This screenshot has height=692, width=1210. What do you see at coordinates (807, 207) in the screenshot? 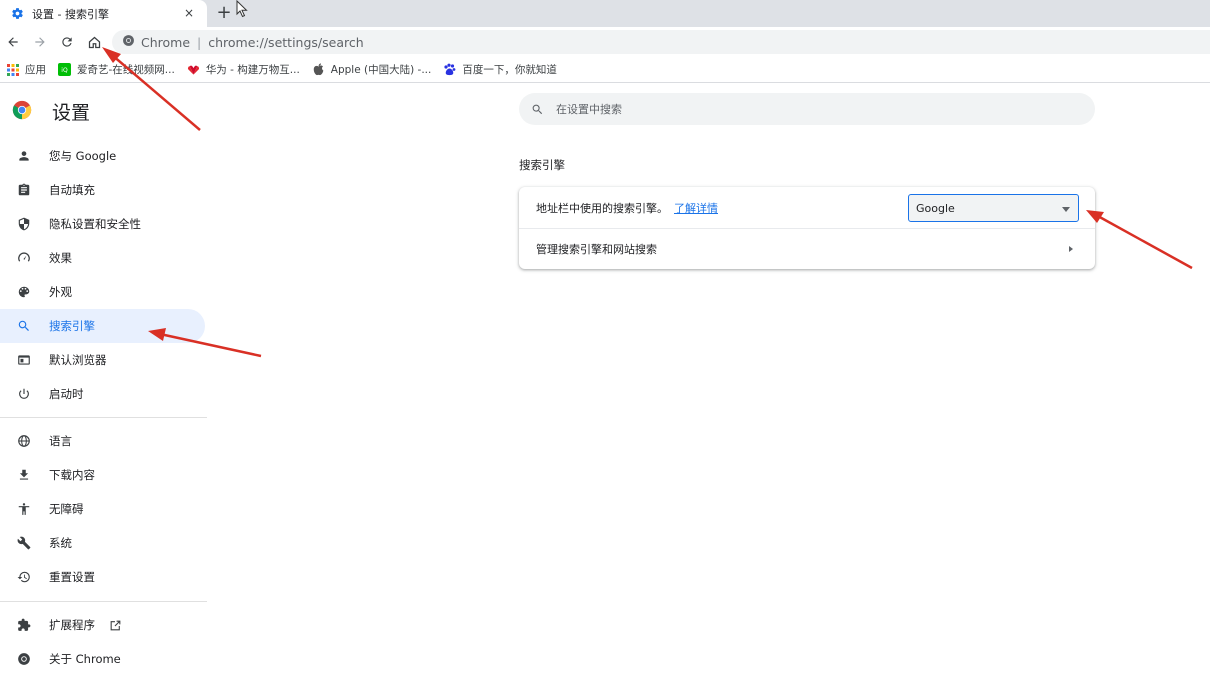
I see `search-engine-row: 地址栏中使用的搜索引擎。 了解详情 Google` at bounding box center [807, 207].